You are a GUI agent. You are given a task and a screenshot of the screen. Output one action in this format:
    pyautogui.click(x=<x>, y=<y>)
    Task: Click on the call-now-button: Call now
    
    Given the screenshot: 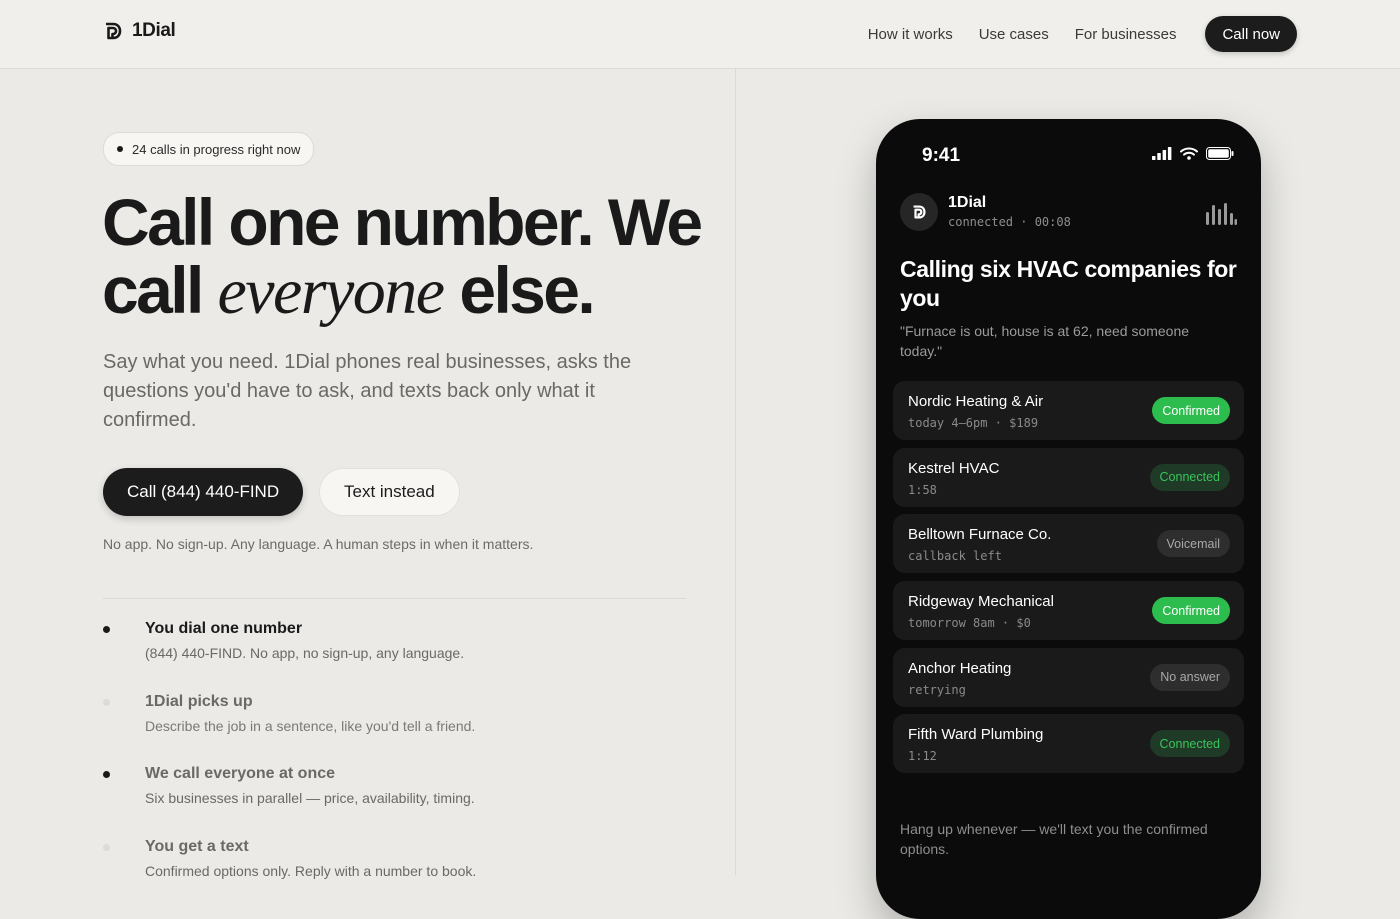 What is the action you would take?
    pyautogui.click(x=1251, y=34)
    